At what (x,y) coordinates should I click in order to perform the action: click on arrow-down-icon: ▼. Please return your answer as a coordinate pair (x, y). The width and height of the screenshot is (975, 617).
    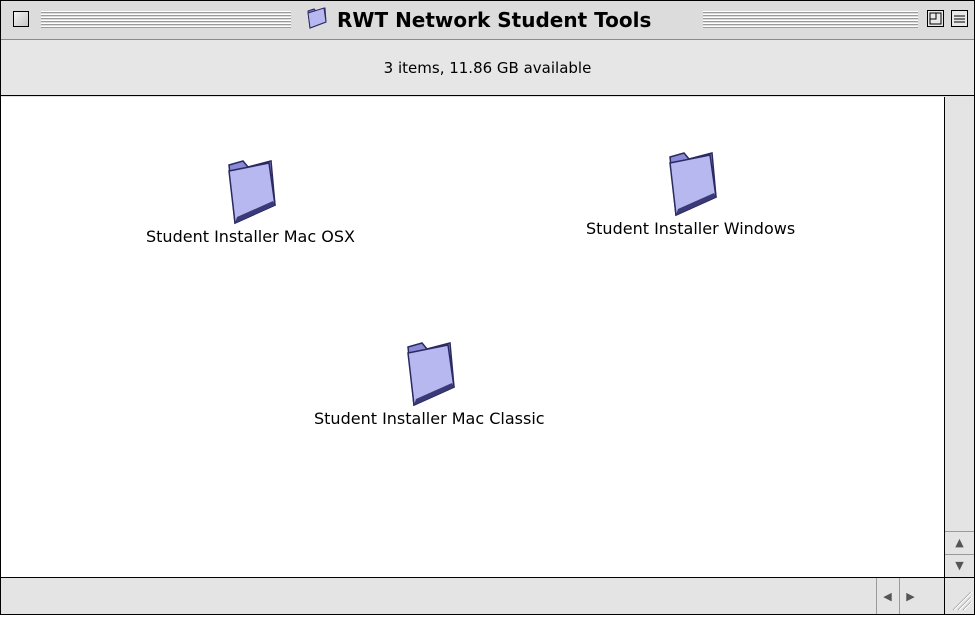
    Looking at the image, I should click on (959, 565).